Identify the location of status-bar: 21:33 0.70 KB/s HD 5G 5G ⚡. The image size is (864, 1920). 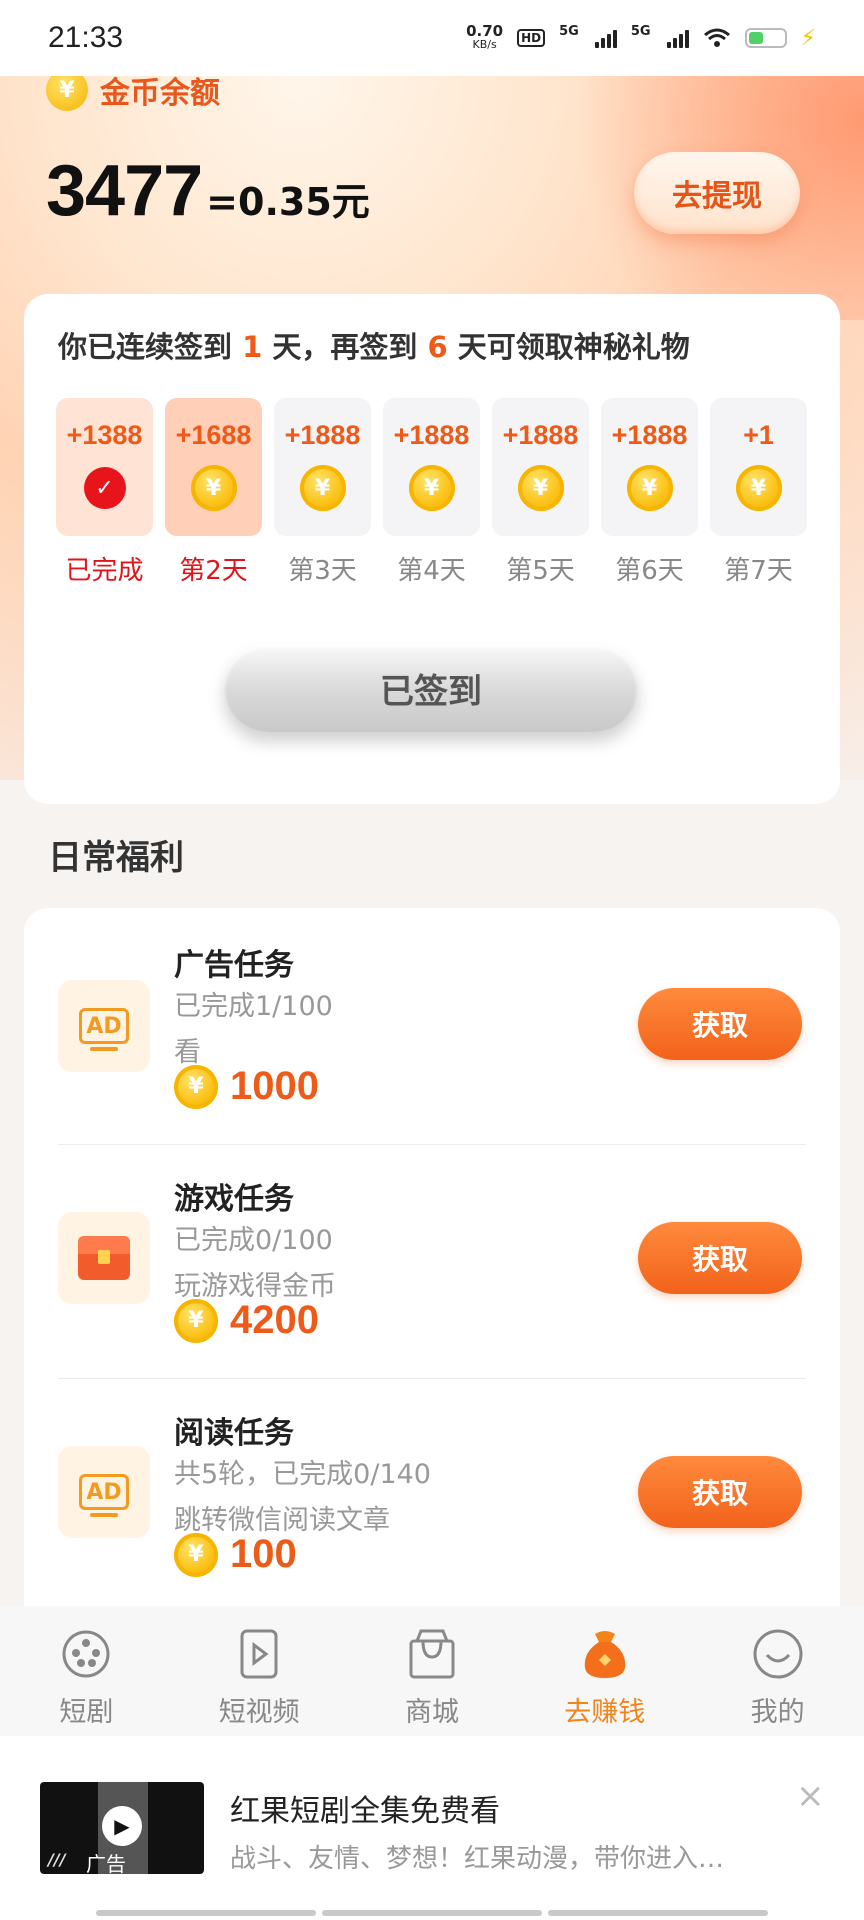
(432, 38).